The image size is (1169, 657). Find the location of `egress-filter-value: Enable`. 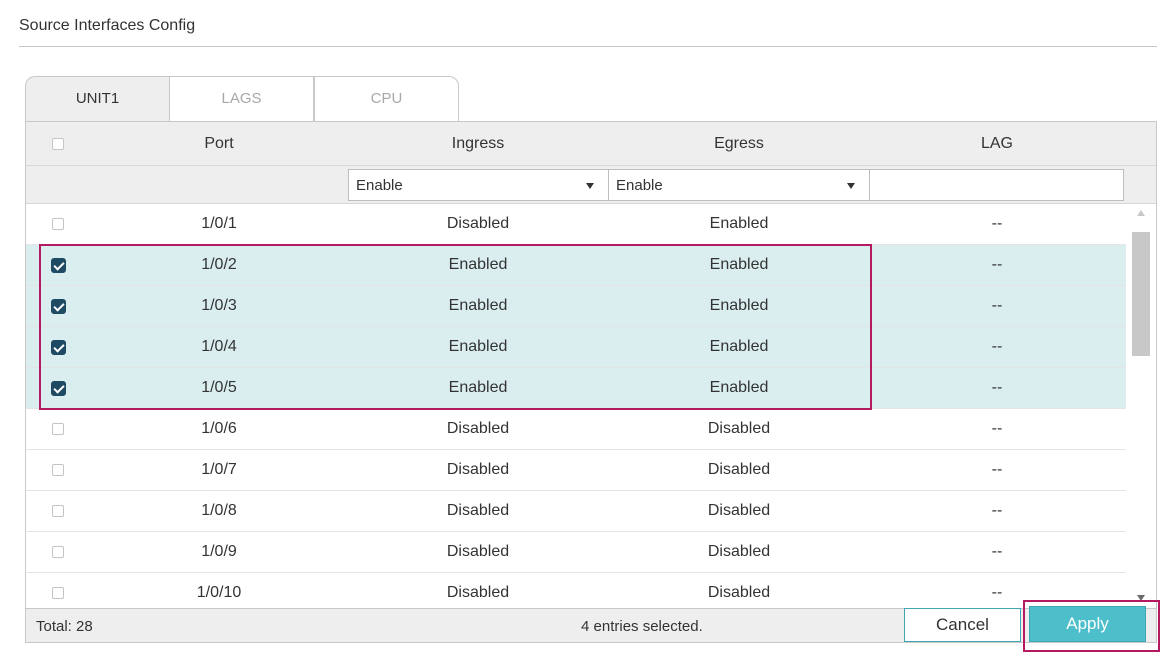

egress-filter-value: Enable is located at coordinates (639, 185).